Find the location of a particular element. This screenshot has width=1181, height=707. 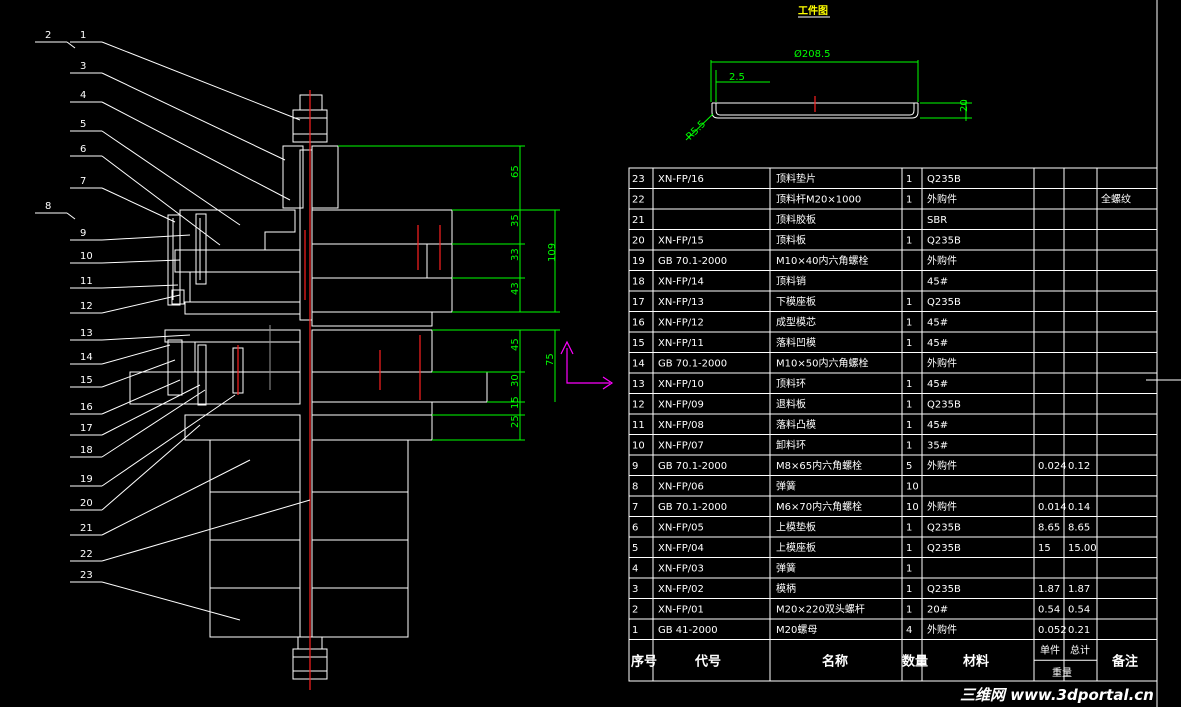

bom-cell-code: XN-FP/07 is located at coordinates (681, 446).